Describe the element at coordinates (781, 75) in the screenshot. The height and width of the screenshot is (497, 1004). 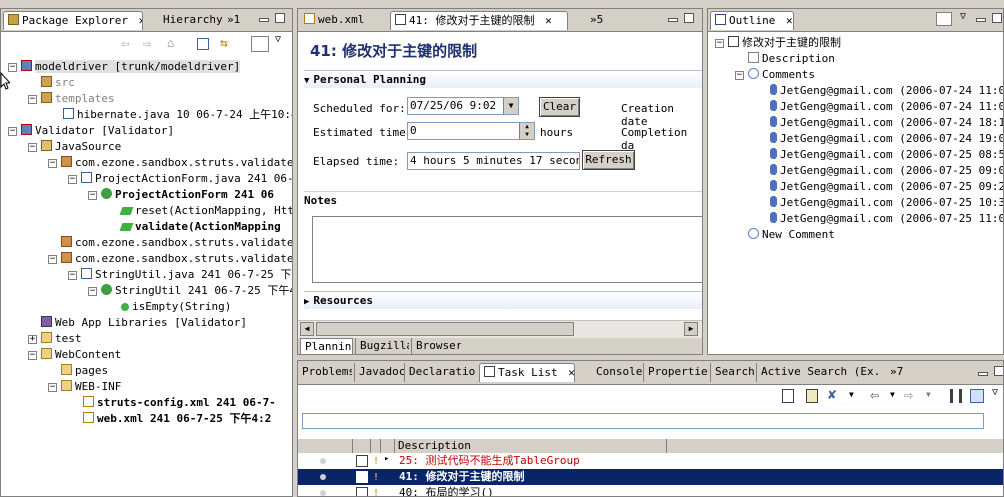
I see `outline-comments: Comments` at that location.